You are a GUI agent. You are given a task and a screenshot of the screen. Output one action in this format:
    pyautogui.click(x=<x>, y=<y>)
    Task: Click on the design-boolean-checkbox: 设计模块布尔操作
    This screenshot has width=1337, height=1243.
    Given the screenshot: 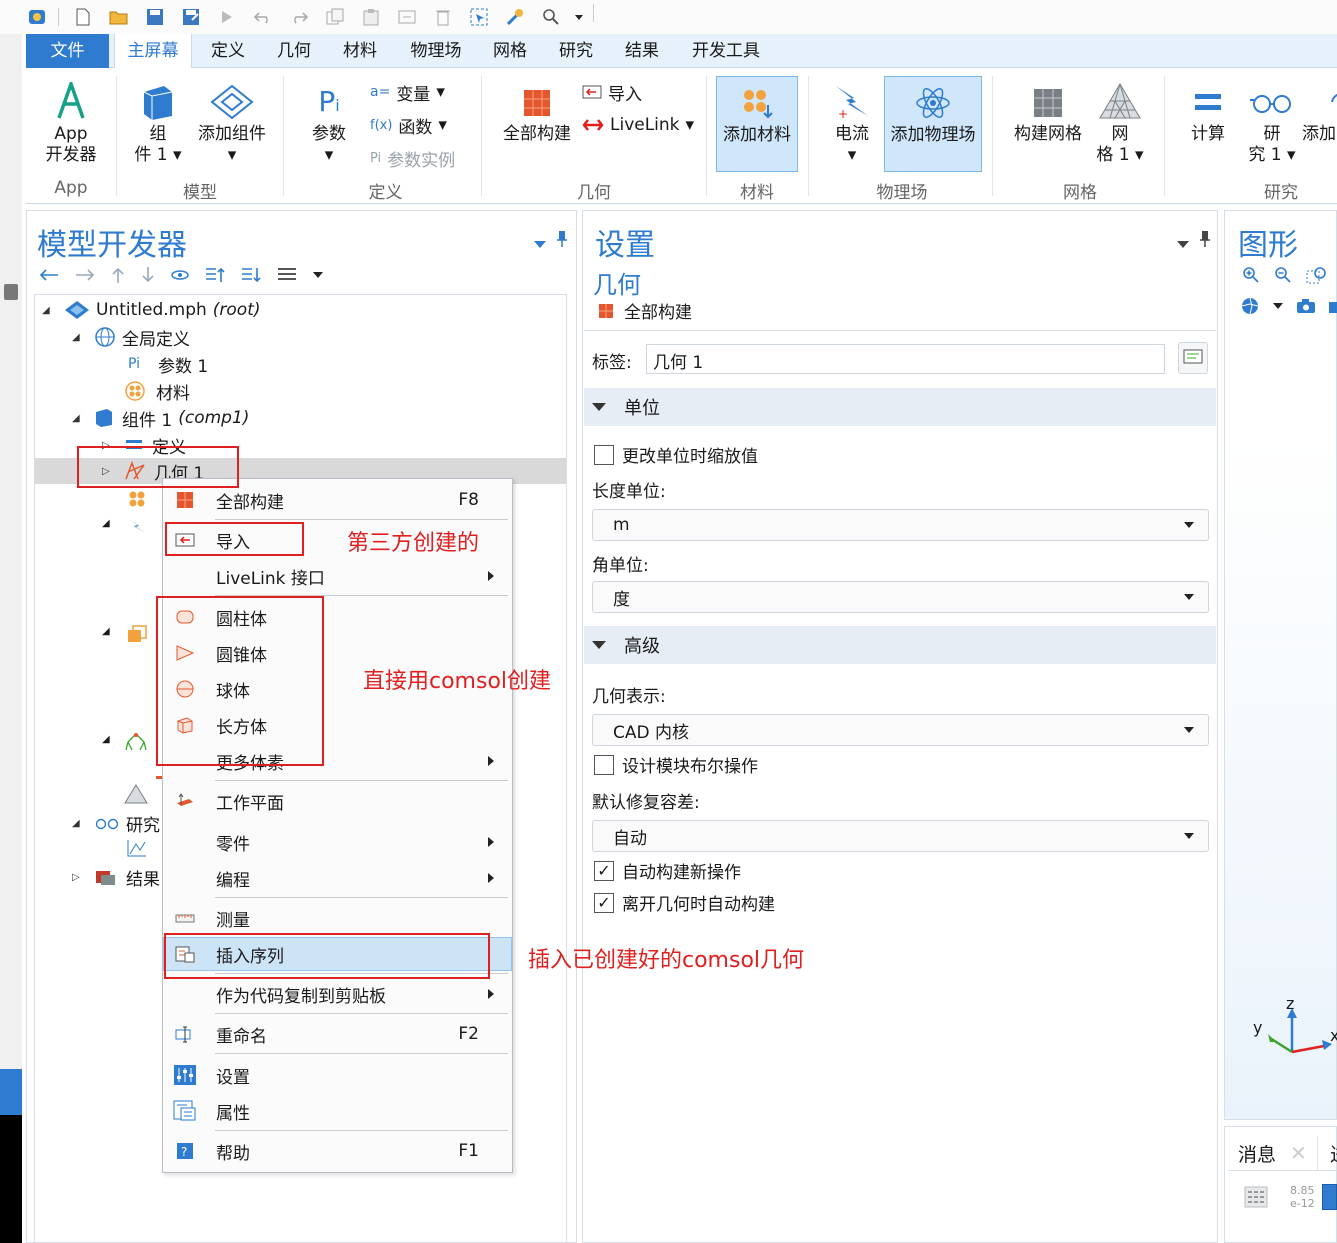 What is the action you would take?
    pyautogui.click(x=676, y=764)
    